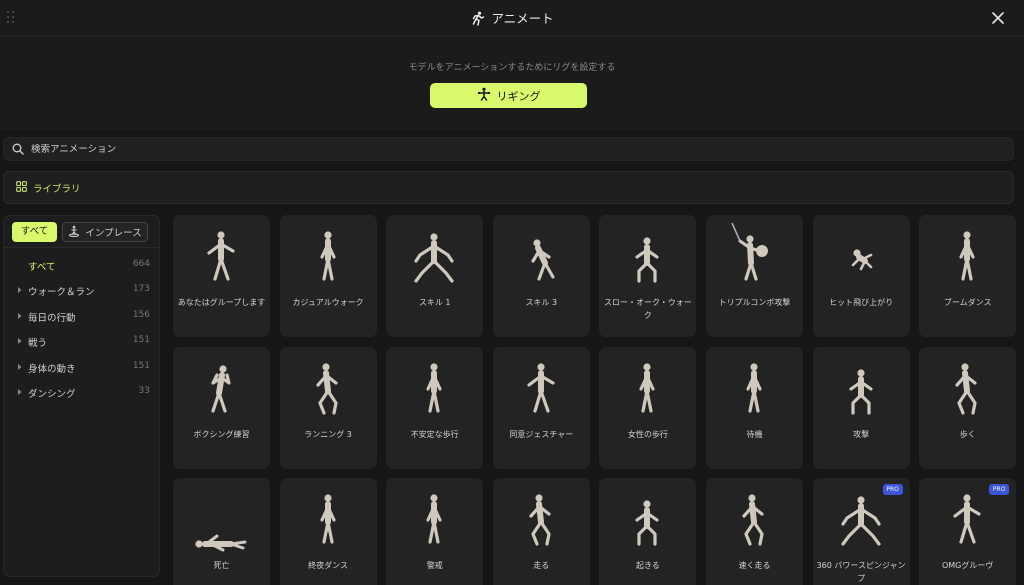 This screenshot has width=1024, height=585. What do you see at coordinates (861, 434) in the screenshot?
I see `animation-label: 攻撃` at bounding box center [861, 434].